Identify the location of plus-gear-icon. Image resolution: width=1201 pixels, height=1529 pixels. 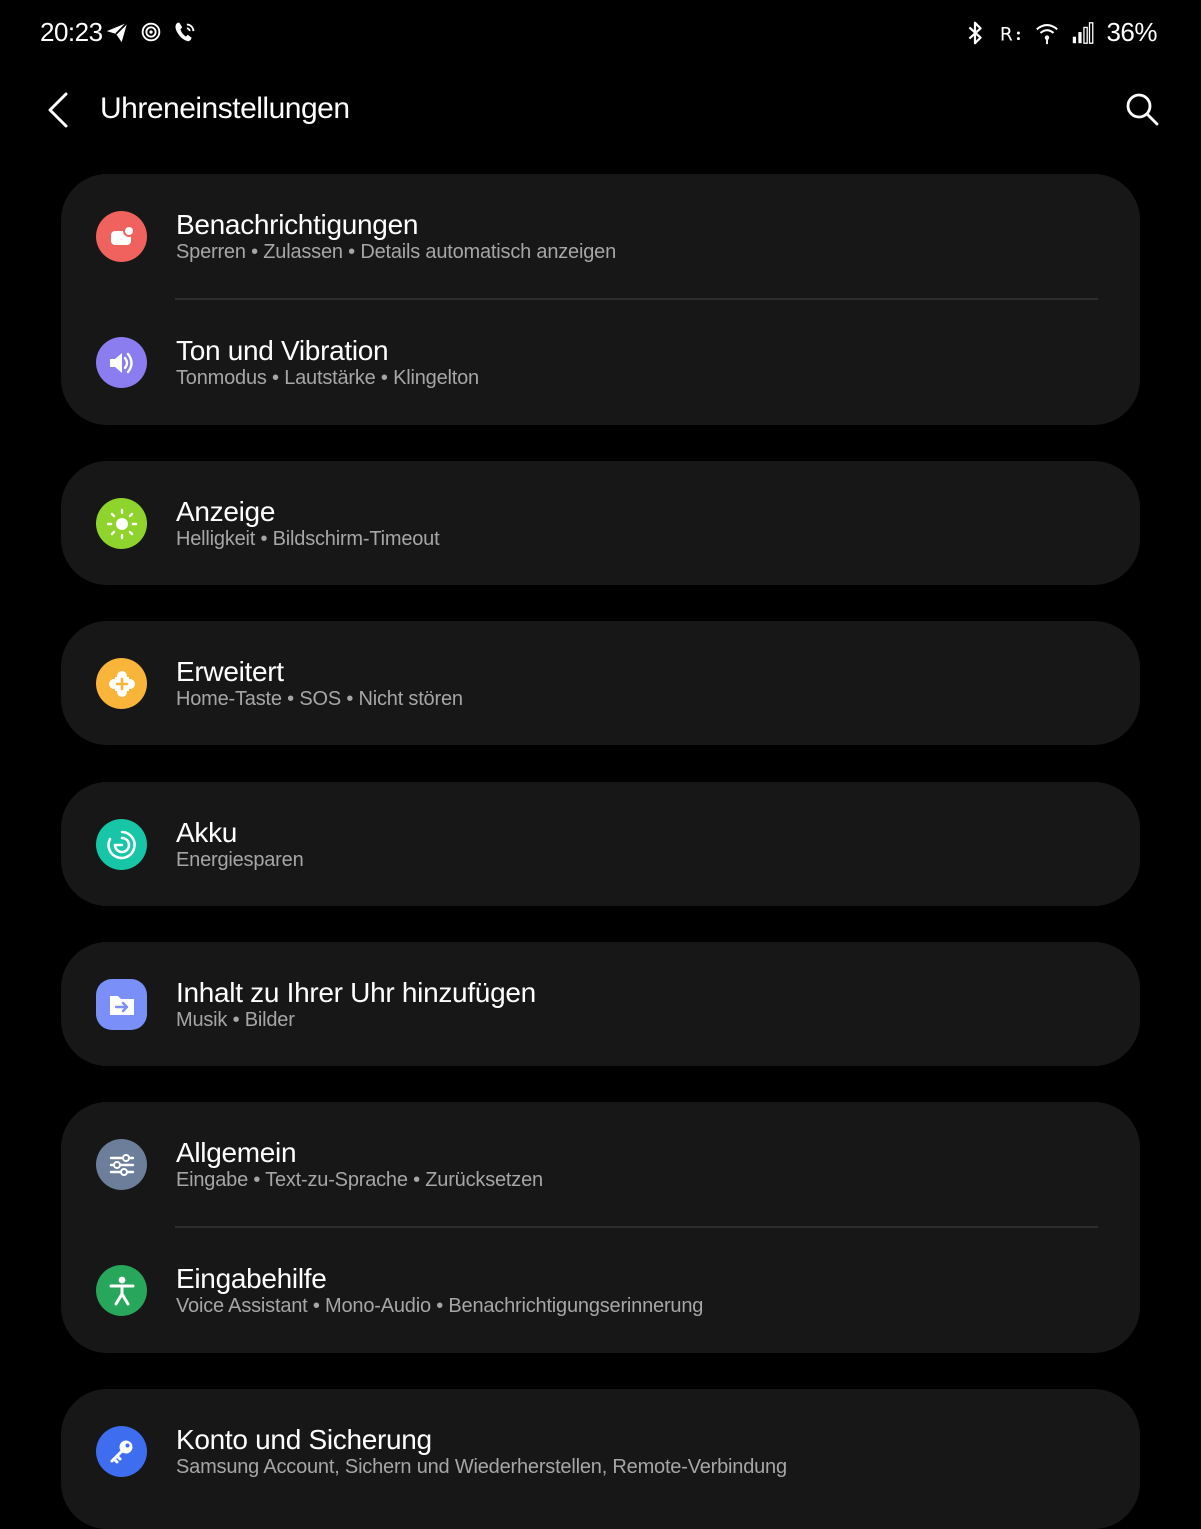
(121, 683).